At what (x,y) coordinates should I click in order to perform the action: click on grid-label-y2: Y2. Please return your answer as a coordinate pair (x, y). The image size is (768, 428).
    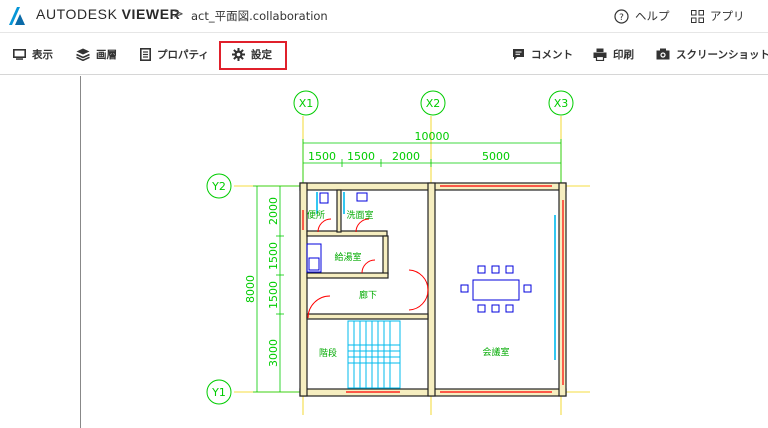
    Looking at the image, I should click on (218, 186).